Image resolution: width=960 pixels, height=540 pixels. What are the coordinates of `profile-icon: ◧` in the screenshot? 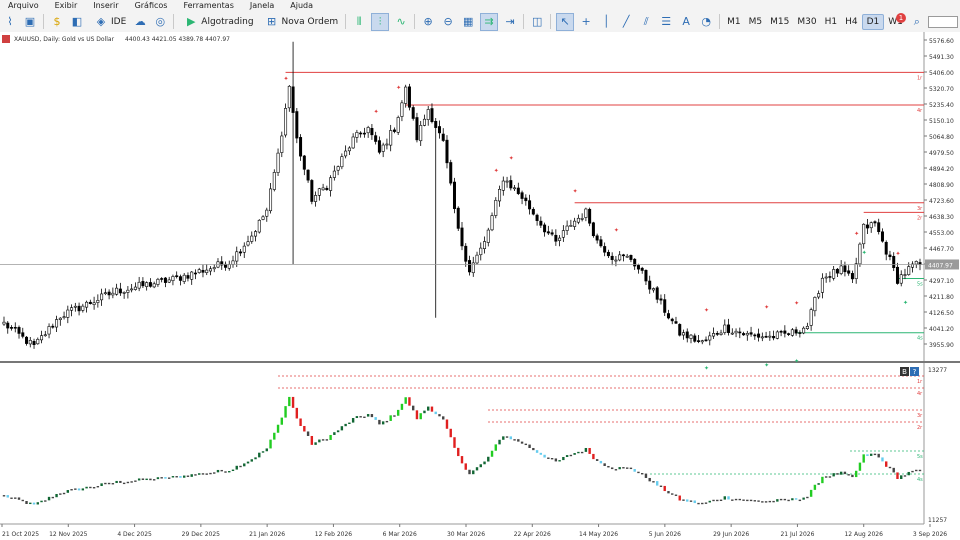 It's located at (77, 22).